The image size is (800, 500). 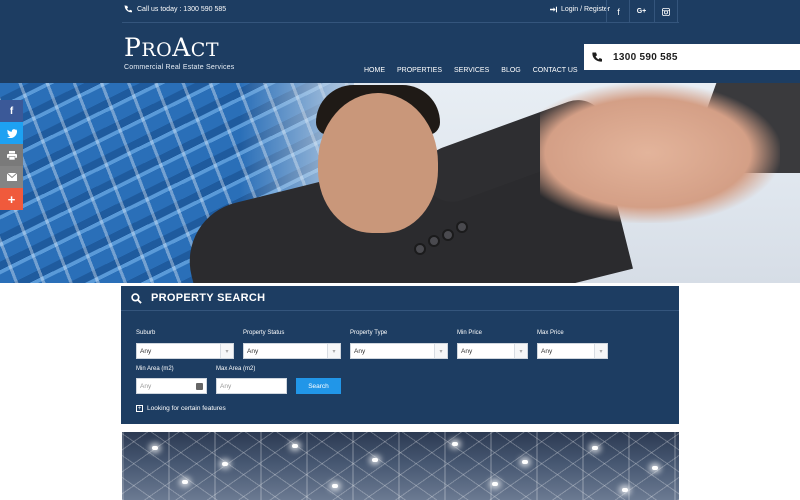 I want to click on share-facebook-button: f, so click(x=11, y=111).